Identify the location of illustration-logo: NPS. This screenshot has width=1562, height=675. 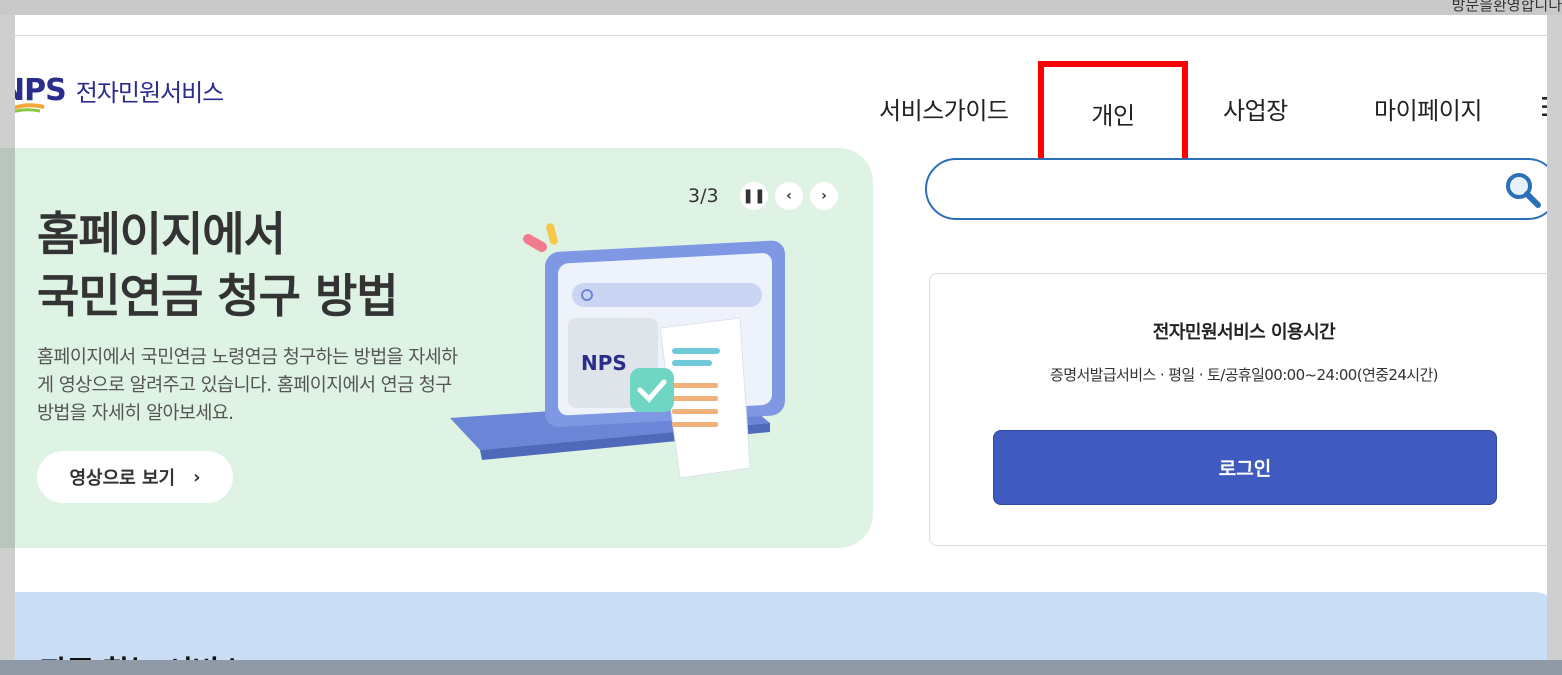
(604, 363).